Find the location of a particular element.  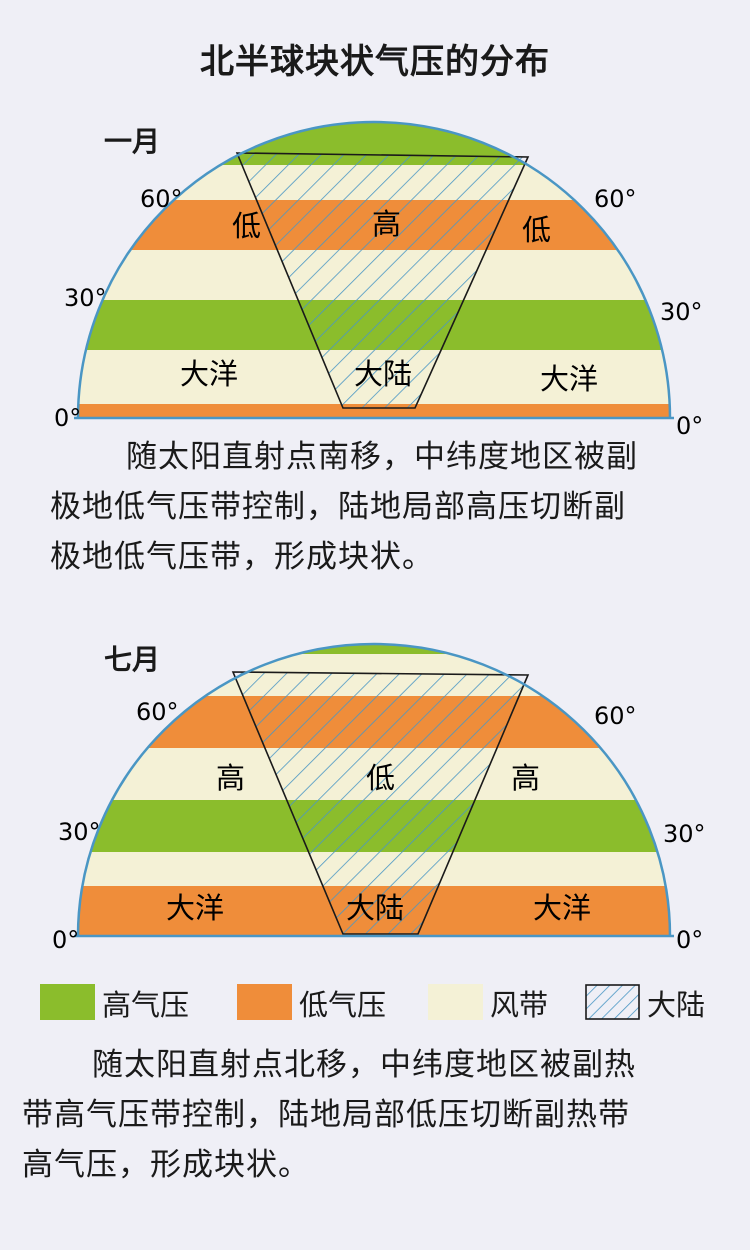

legend: 高气压 低气压 风带 大陆 is located at coordinates (380, 1002).